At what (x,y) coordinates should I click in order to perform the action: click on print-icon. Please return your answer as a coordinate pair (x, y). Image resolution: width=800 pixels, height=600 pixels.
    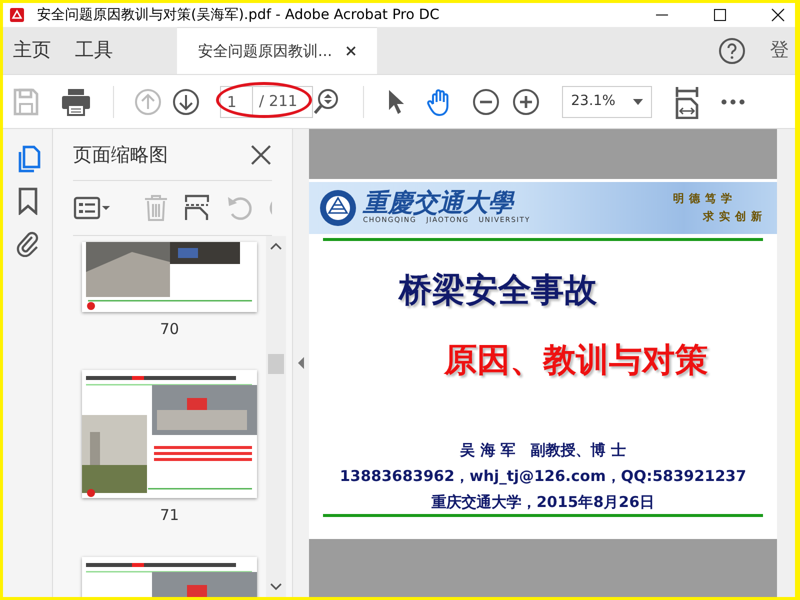
    Looking at the image, I should click on (76, 102).